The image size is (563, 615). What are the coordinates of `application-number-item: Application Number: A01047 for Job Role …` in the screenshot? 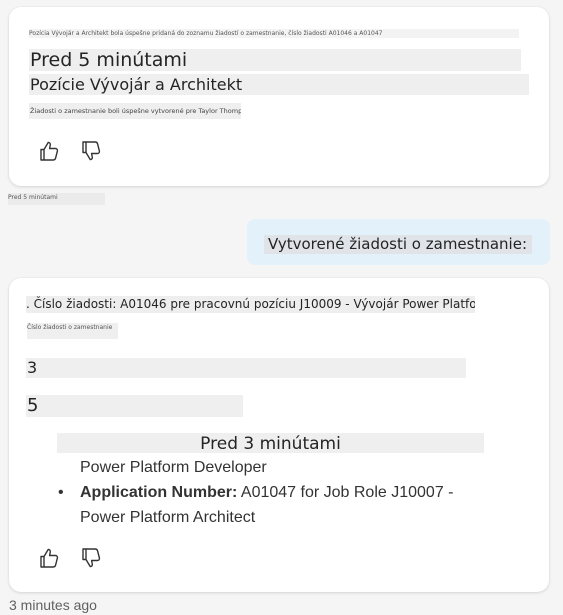 It's located at (267, 493).